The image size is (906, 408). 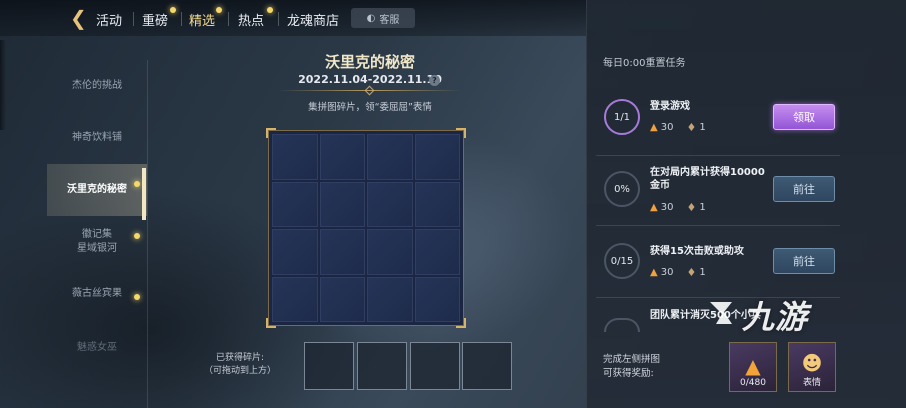 I want to click on watermark-mark-icon, so click(x=721, y=313).